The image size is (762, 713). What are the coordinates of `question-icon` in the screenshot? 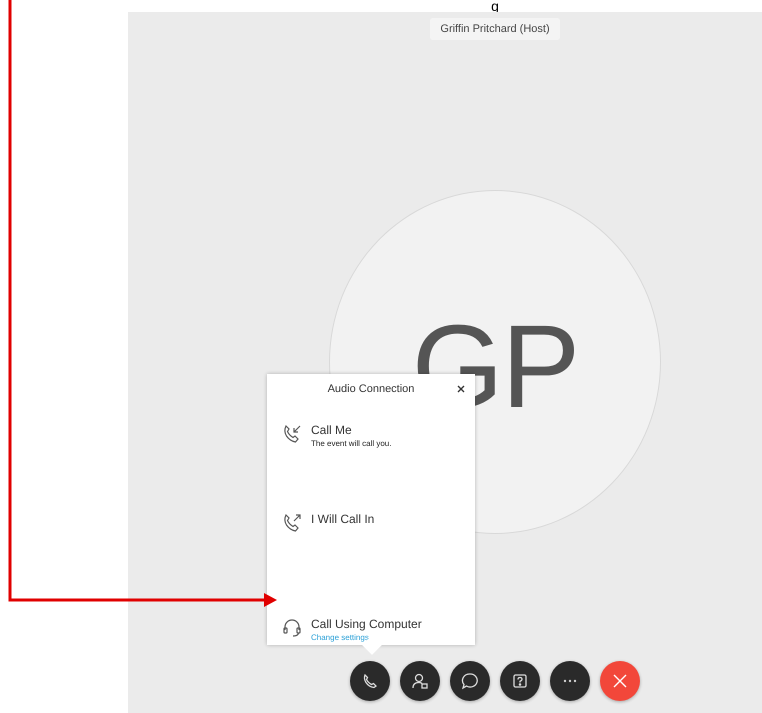 It's located at (520, 681).